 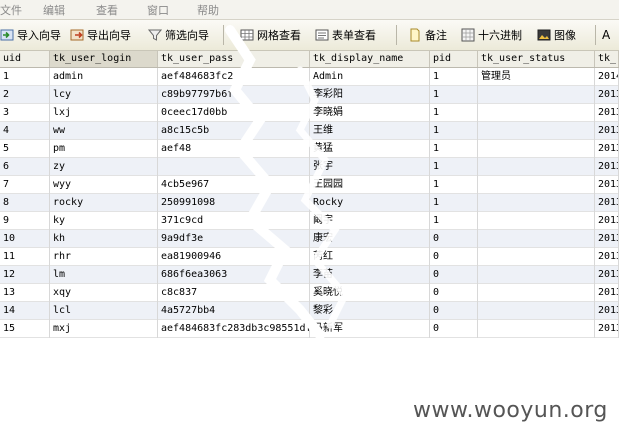 I want to click on cell-login: pm, so click(x=104, y=149).